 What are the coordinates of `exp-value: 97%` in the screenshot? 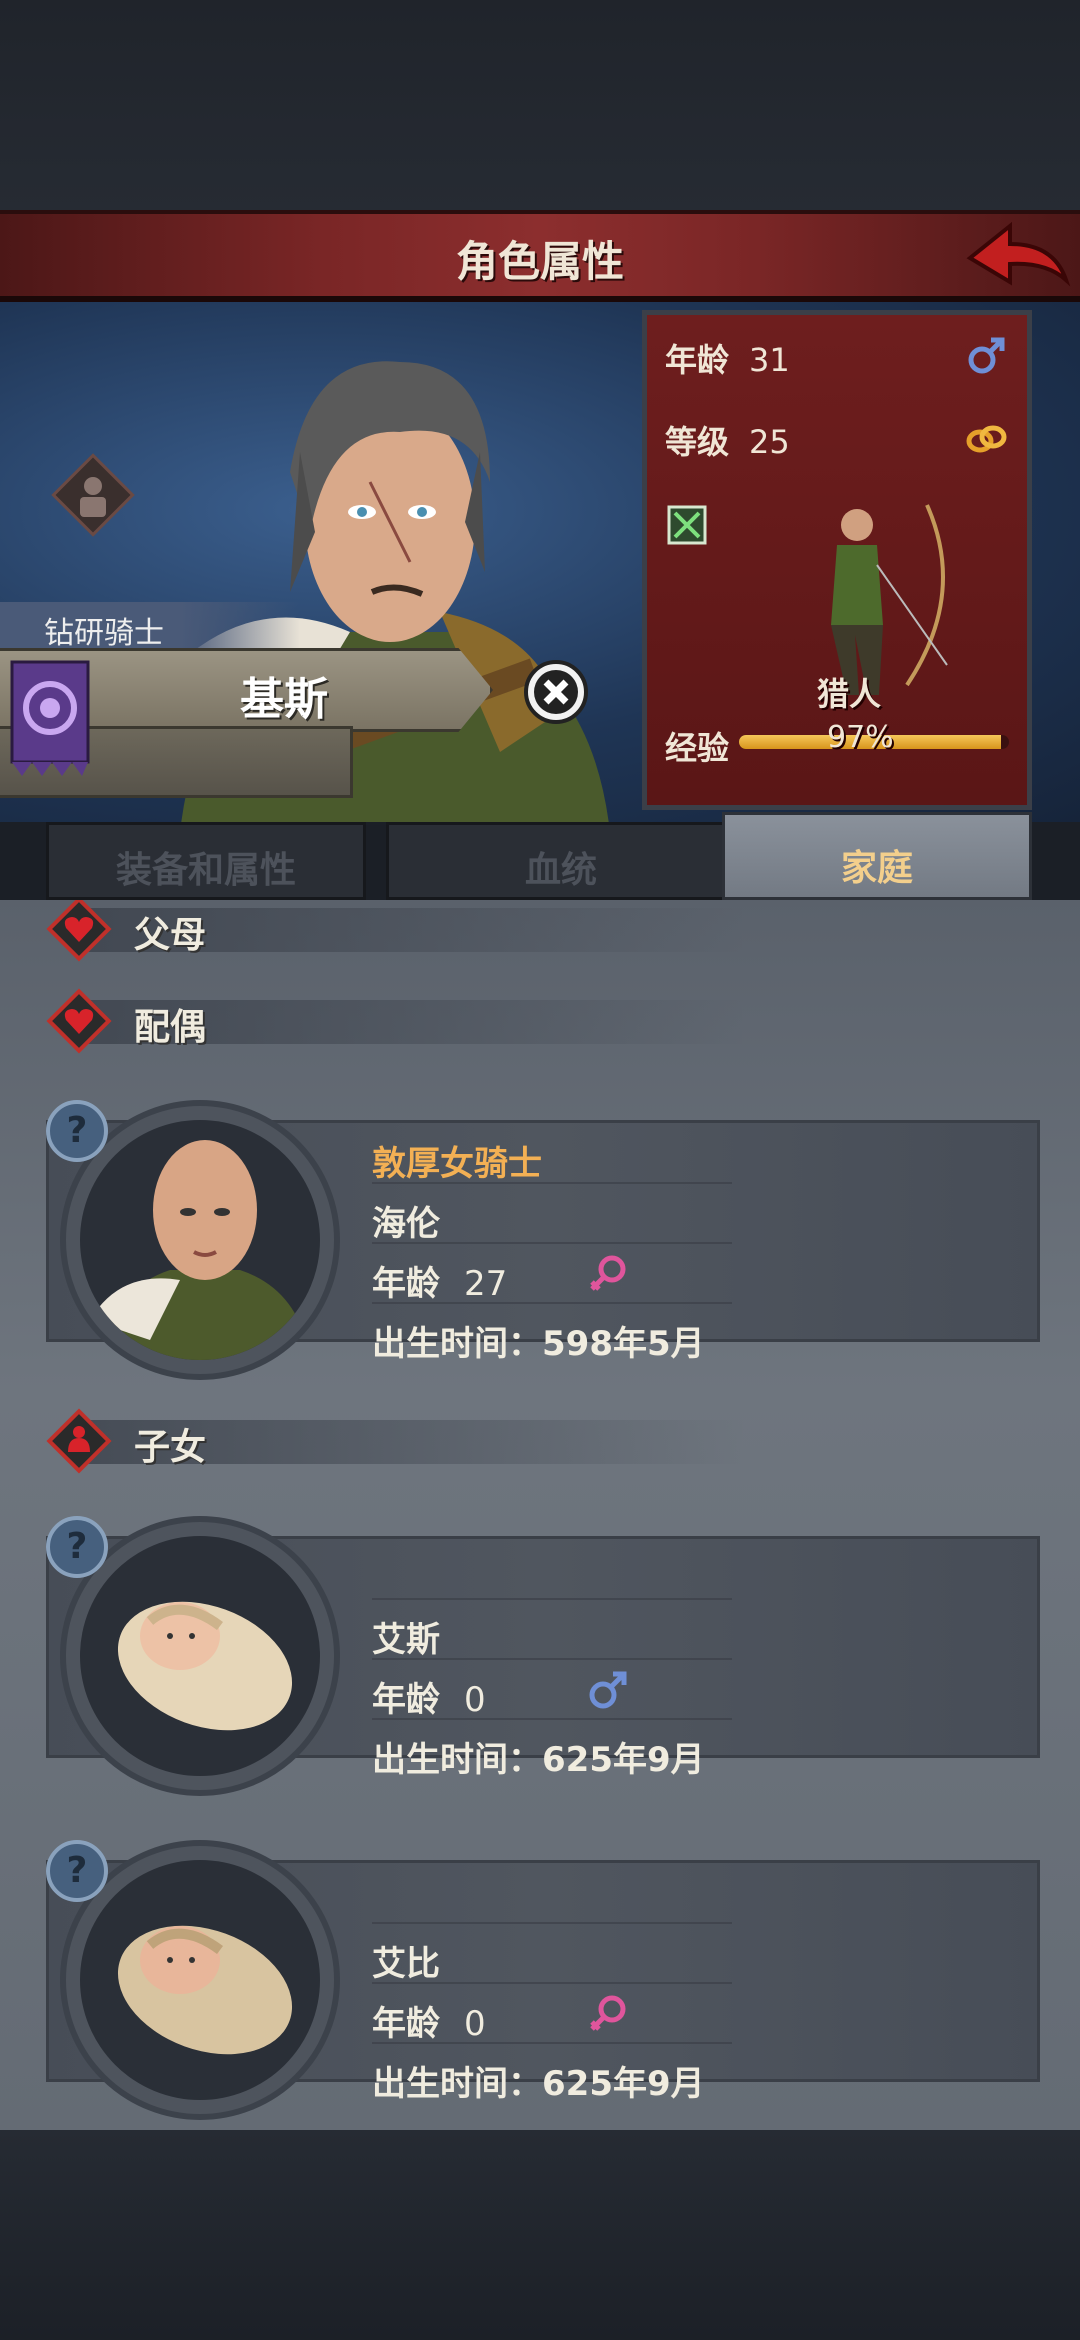 It's located at (860, 737).